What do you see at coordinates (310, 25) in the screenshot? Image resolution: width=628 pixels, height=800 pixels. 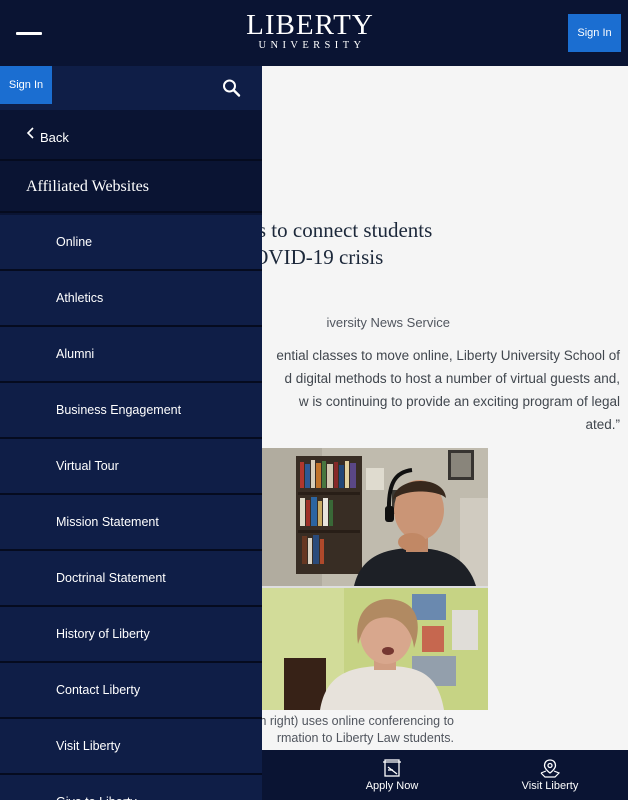 I see `logo-main-text: LIBERTY` at bounding box center [310, 25].